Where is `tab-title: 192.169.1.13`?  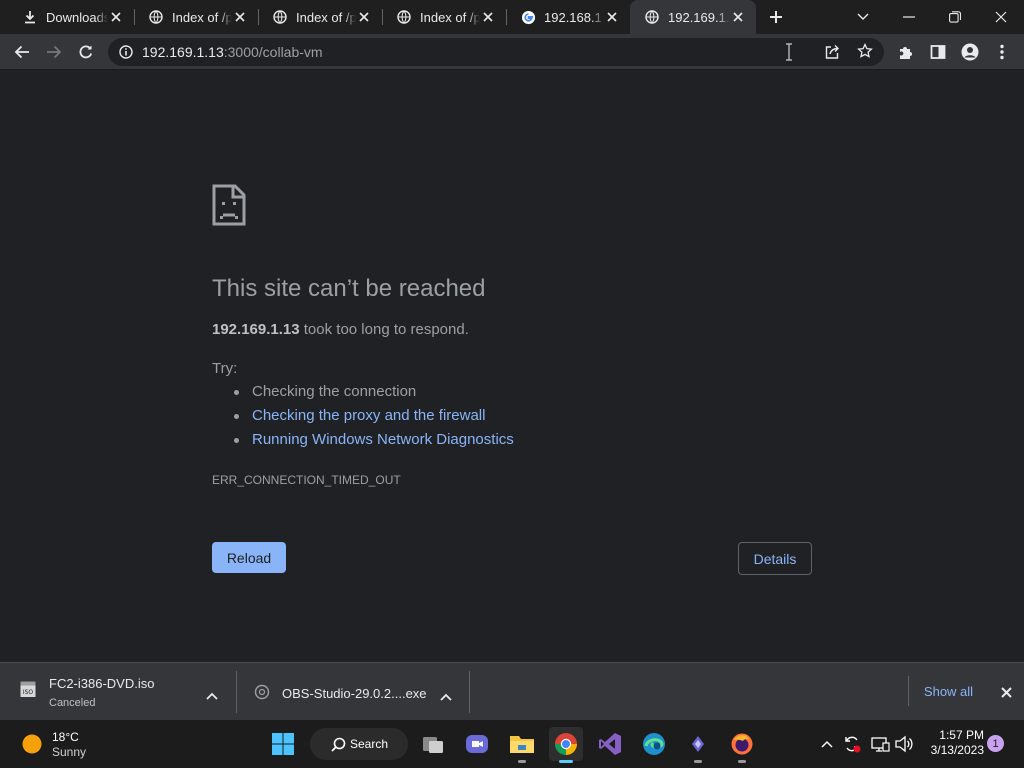 tab-title: 192.169.1.13 is located at coordinates (699, 17).